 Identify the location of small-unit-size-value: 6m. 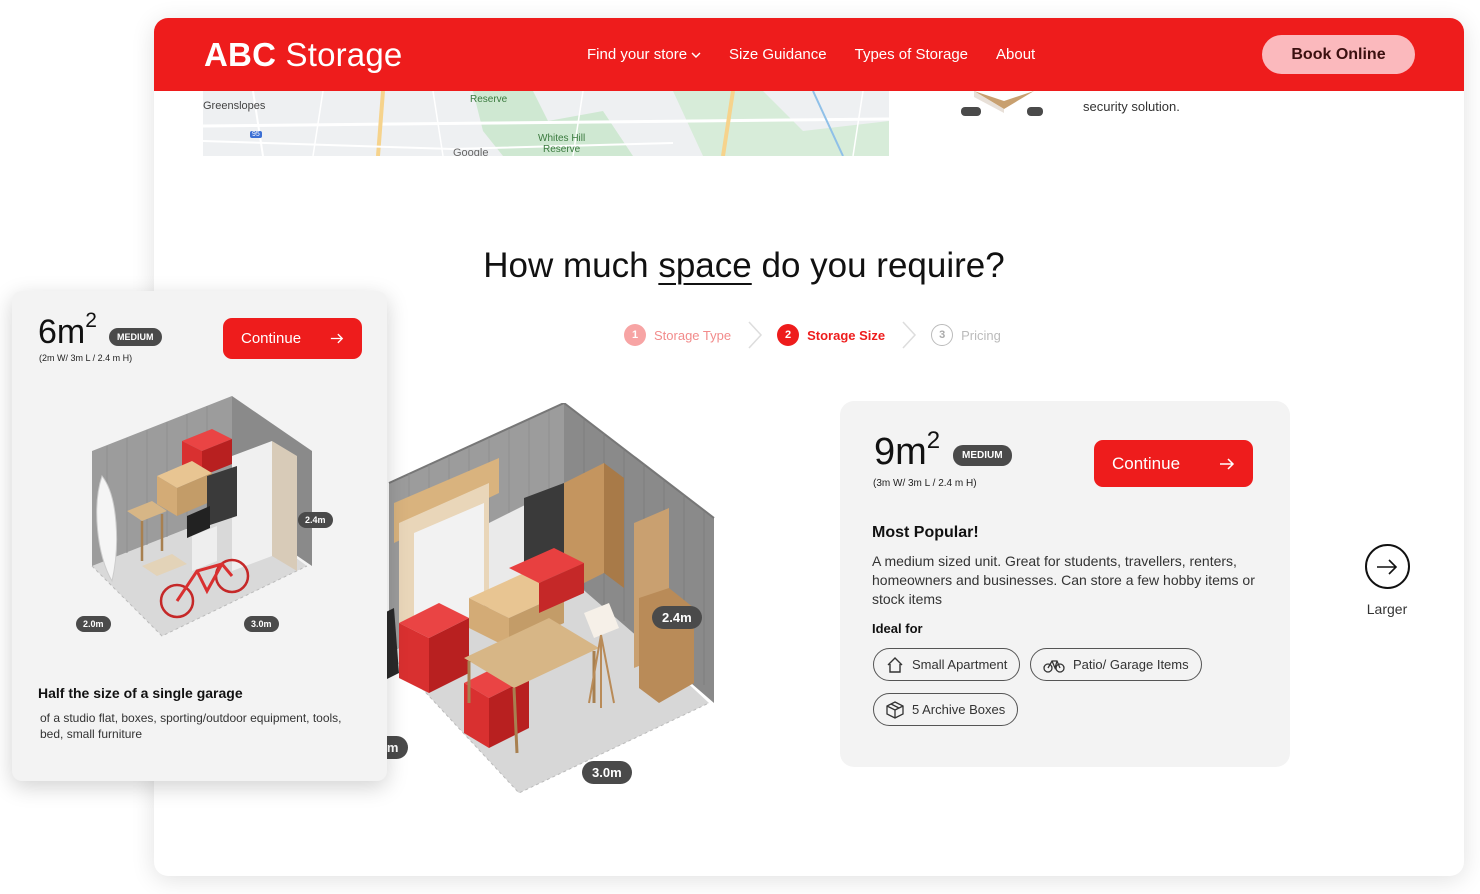
(62, 332).